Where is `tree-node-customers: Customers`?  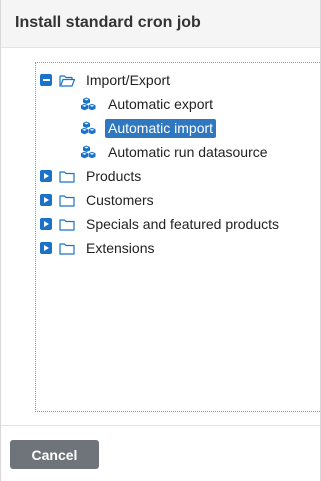
tree-node-customers: Customers is located at coordinates (98, 200).